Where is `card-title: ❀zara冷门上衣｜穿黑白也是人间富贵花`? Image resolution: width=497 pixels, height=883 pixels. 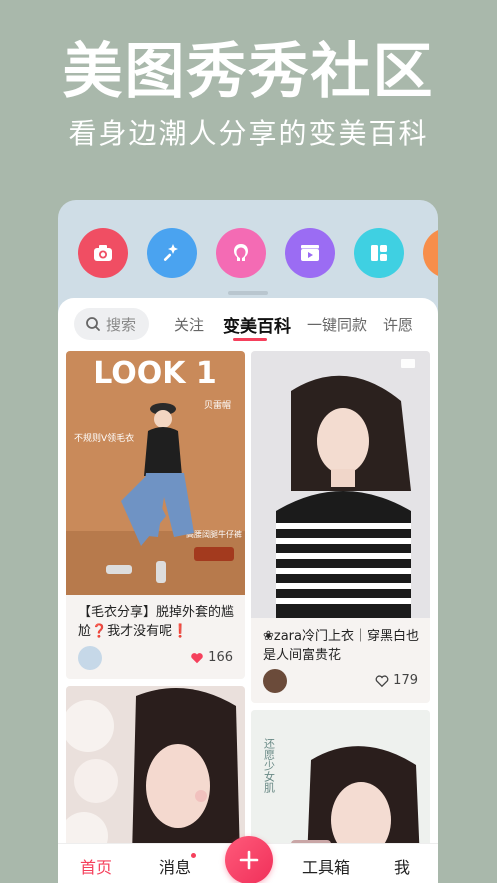 card-title: ❀zara冷门上衣｜穿黑白也是人间富贵花 is located at coordinates (341, 646).